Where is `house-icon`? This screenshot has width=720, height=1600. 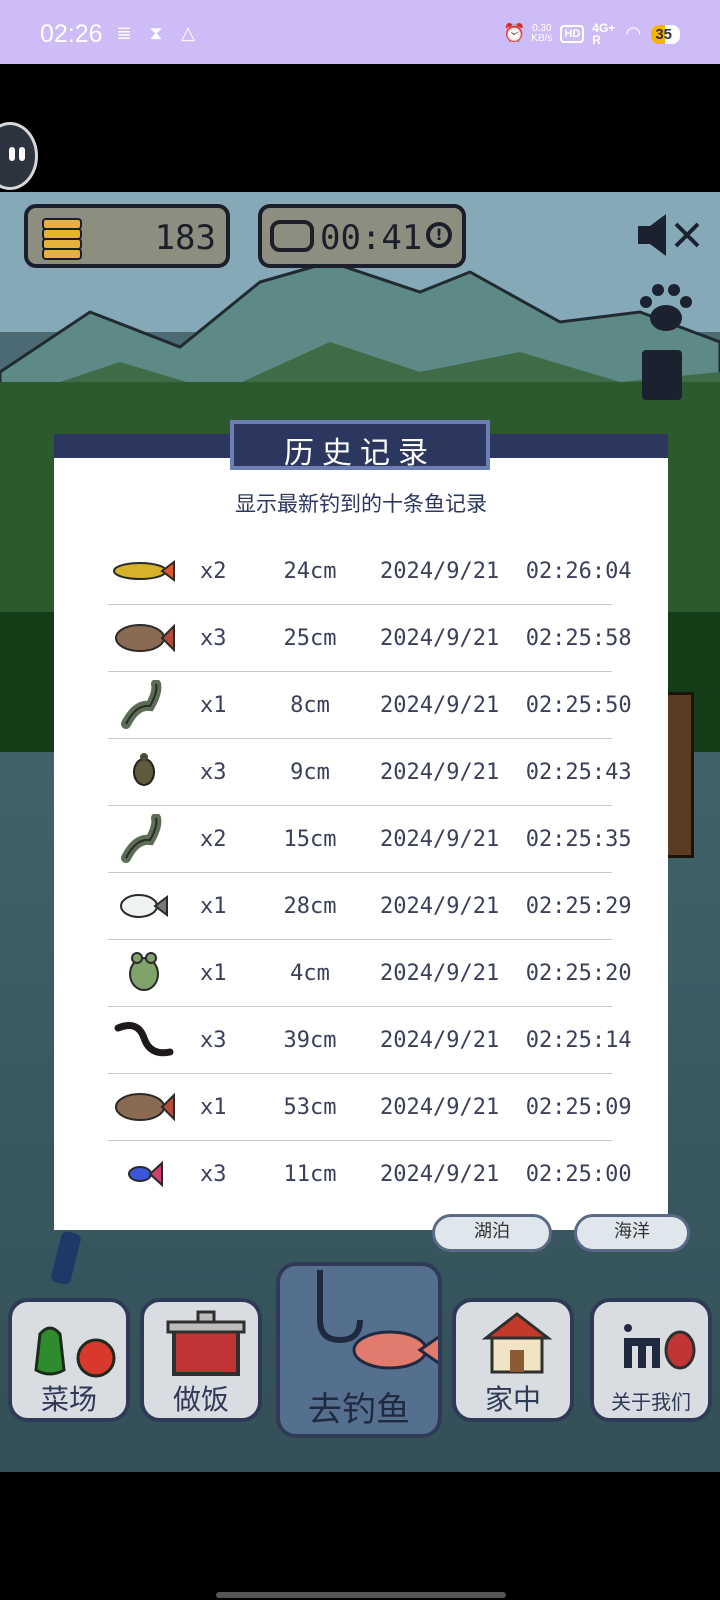
house-icon is located at coordinates (517, 1343).